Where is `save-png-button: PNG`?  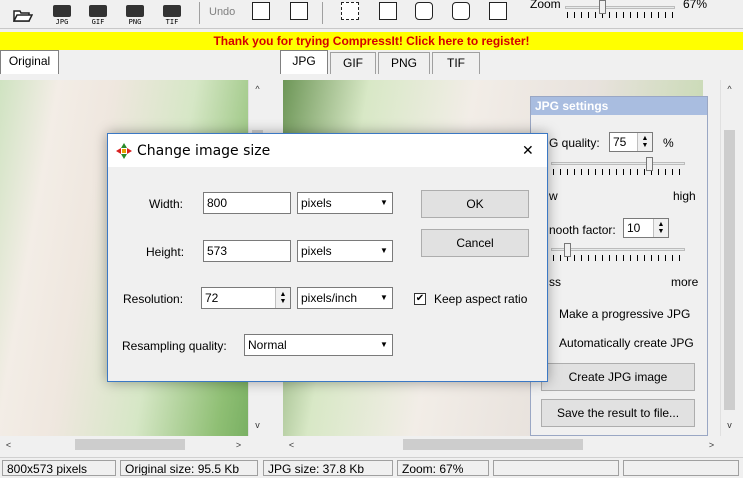 save-png-button: PNG is located at coordinates (135, 13).